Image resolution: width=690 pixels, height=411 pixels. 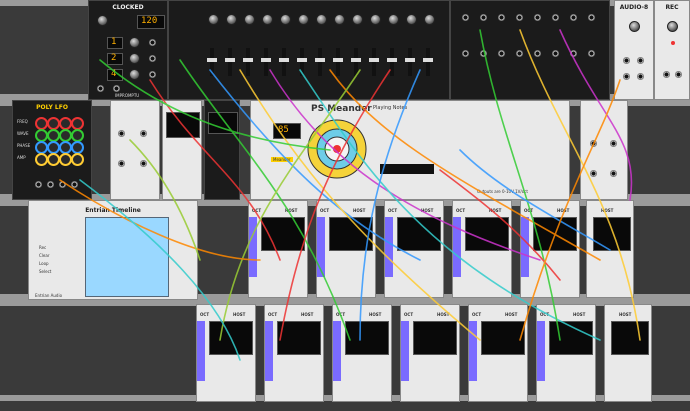 What do you see at coordinates (44, 263) in the screenshot?
I see `timeline-button: Loop` at bounding box center [44, 263].